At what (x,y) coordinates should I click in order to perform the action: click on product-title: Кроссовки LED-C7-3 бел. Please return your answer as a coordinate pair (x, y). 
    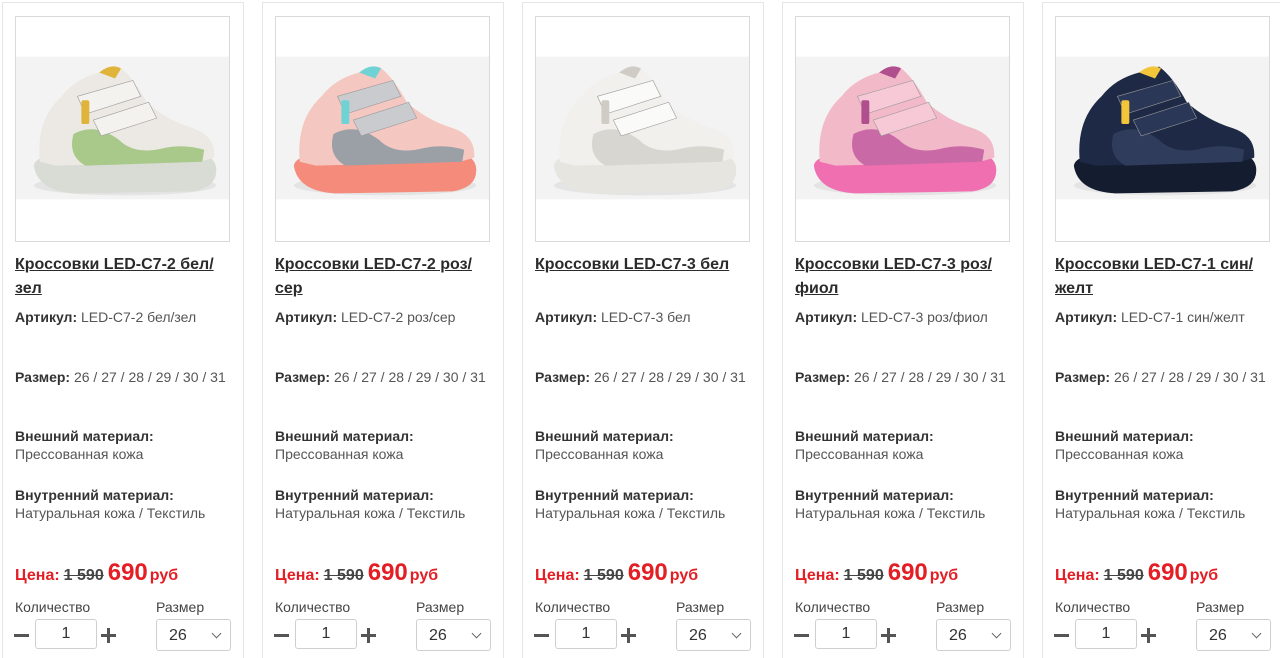
    Looking at the image, I should click on (646, 265).